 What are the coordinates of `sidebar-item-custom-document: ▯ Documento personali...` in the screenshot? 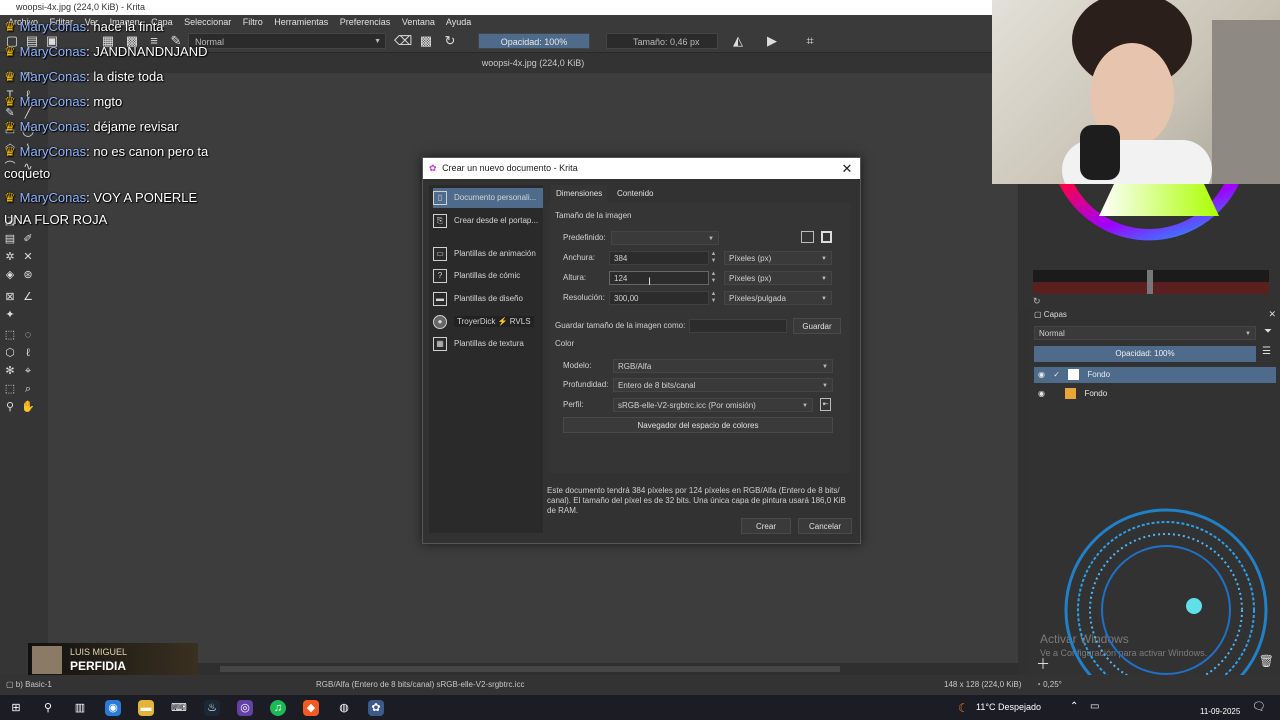 It's located at (488, 198).